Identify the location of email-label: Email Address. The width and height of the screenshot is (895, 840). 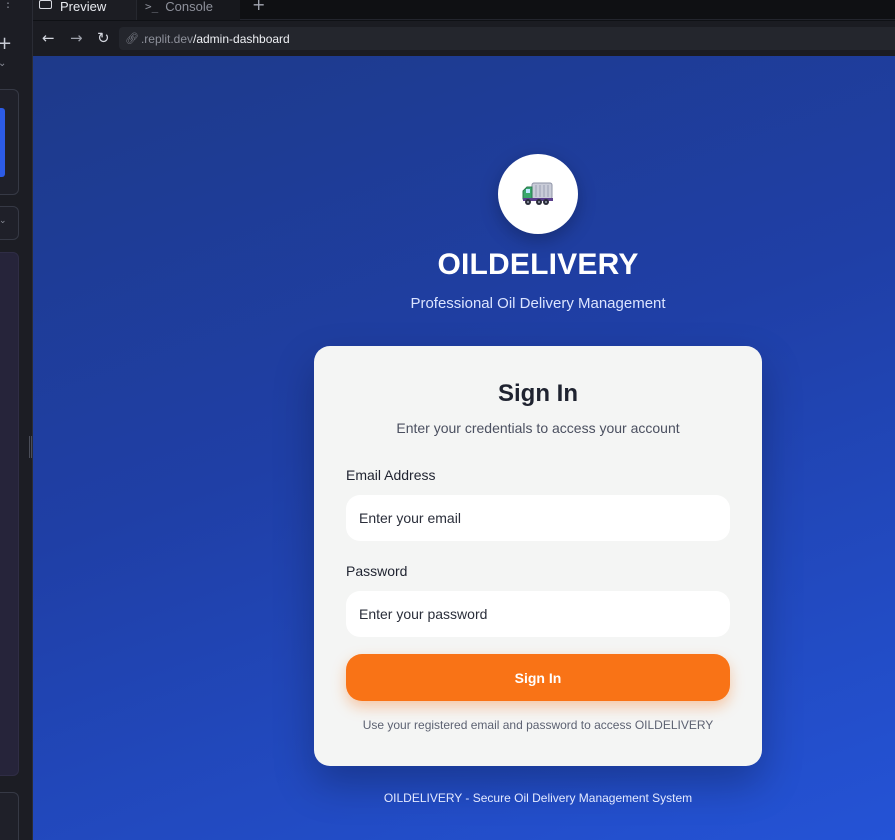
(391, 475).